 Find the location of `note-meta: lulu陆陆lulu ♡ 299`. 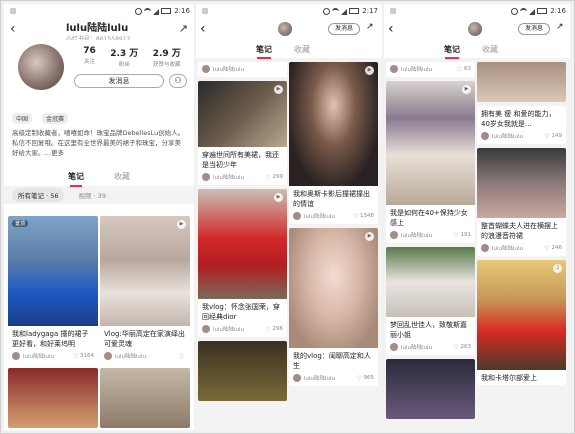

note-meta: lulu陆陆lulu ♡ 299 is located at coordinates (242, 178).